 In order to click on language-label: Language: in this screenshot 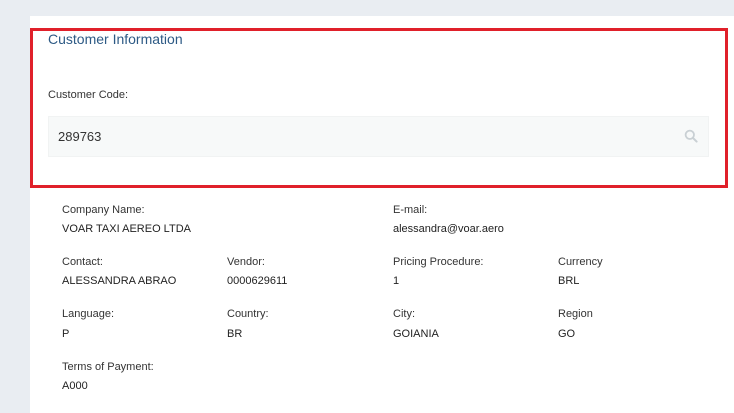, I will do `click(88, 314)`.